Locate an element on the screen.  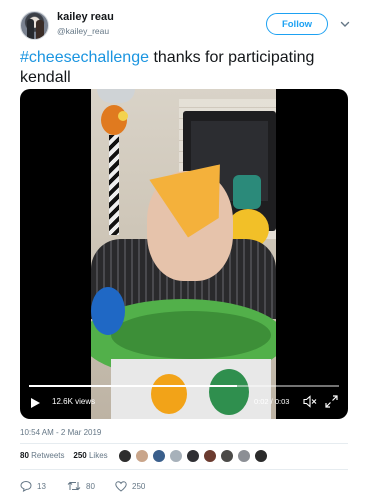
hashtag-link: #cheesechallenge is located at coordinates (84, 57).